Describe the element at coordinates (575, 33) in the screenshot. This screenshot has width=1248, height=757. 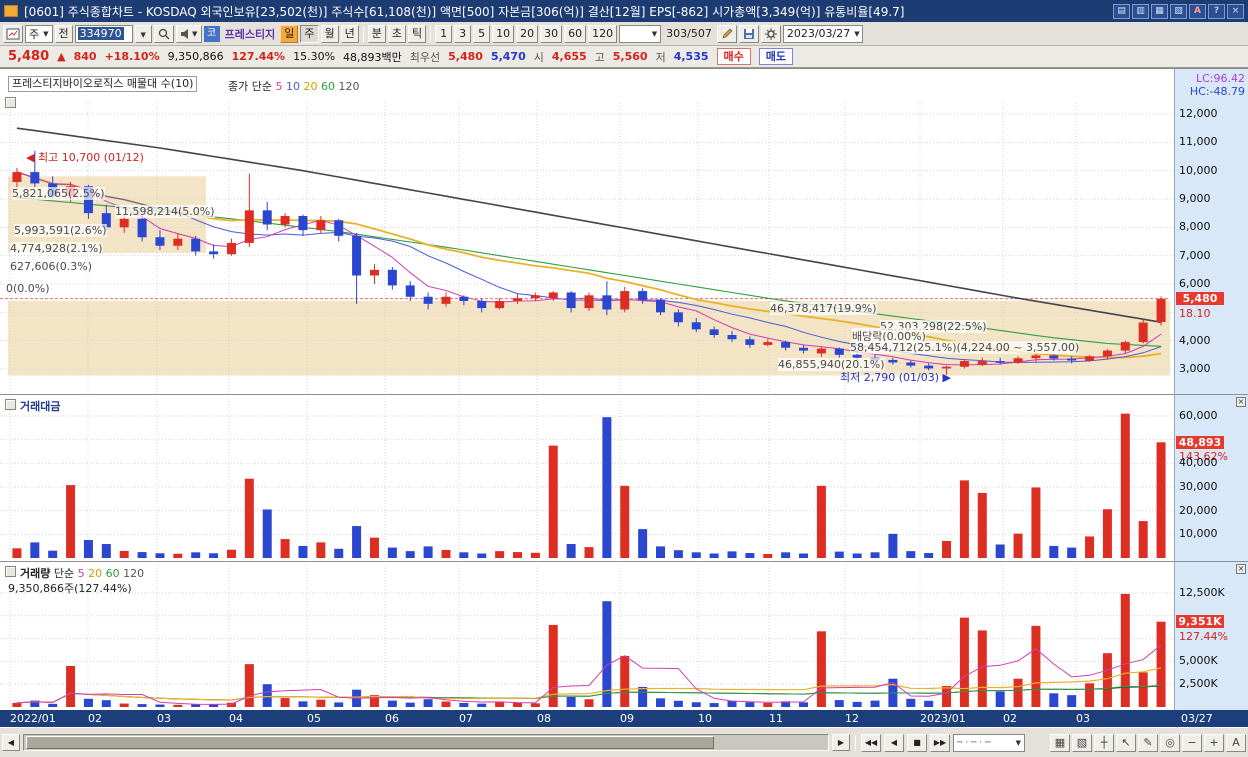
I see `interval-60-button: 60` at that location.